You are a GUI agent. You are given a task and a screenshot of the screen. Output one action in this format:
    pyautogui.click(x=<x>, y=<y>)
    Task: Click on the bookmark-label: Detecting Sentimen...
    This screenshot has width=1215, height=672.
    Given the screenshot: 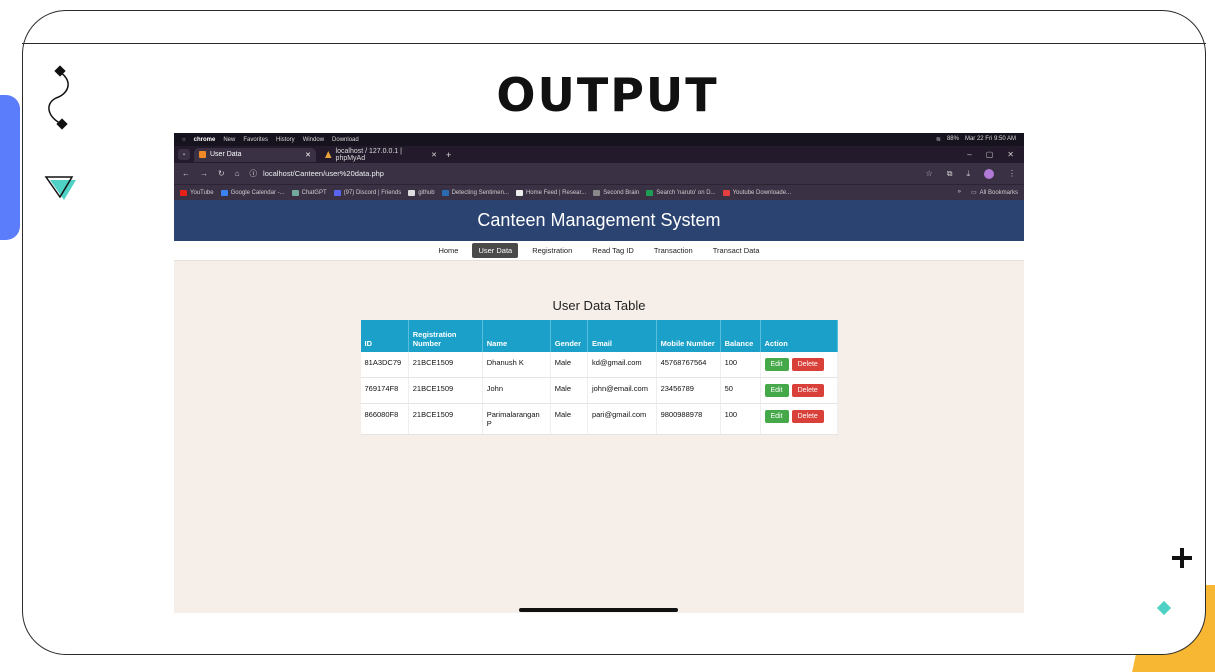 What is the action you would take?
    pyautogui.click(x=480, y=192)
    